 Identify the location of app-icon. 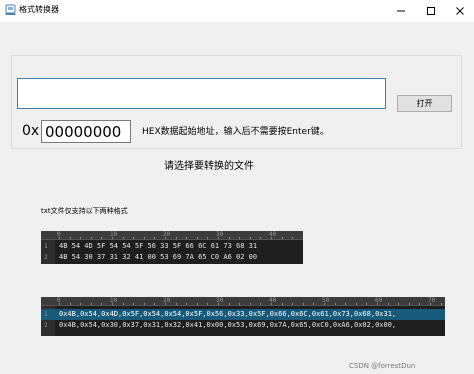
(10, 9).